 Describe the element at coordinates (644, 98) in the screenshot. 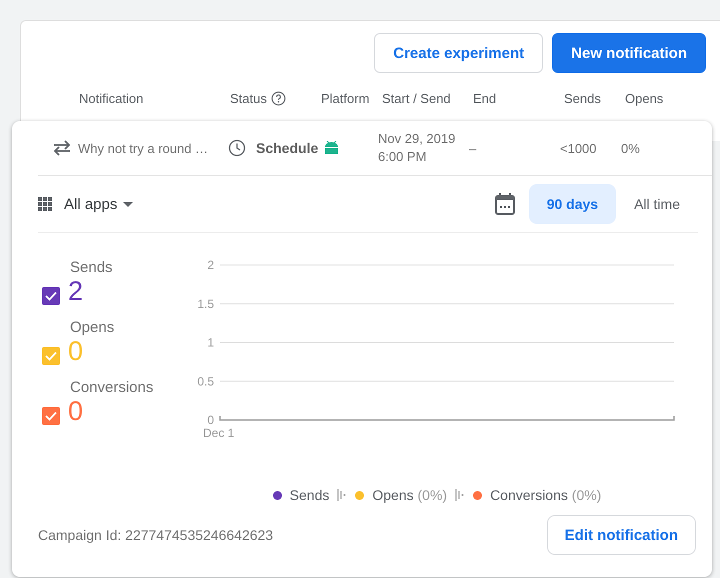

I see `column-header: Opens` at that location.